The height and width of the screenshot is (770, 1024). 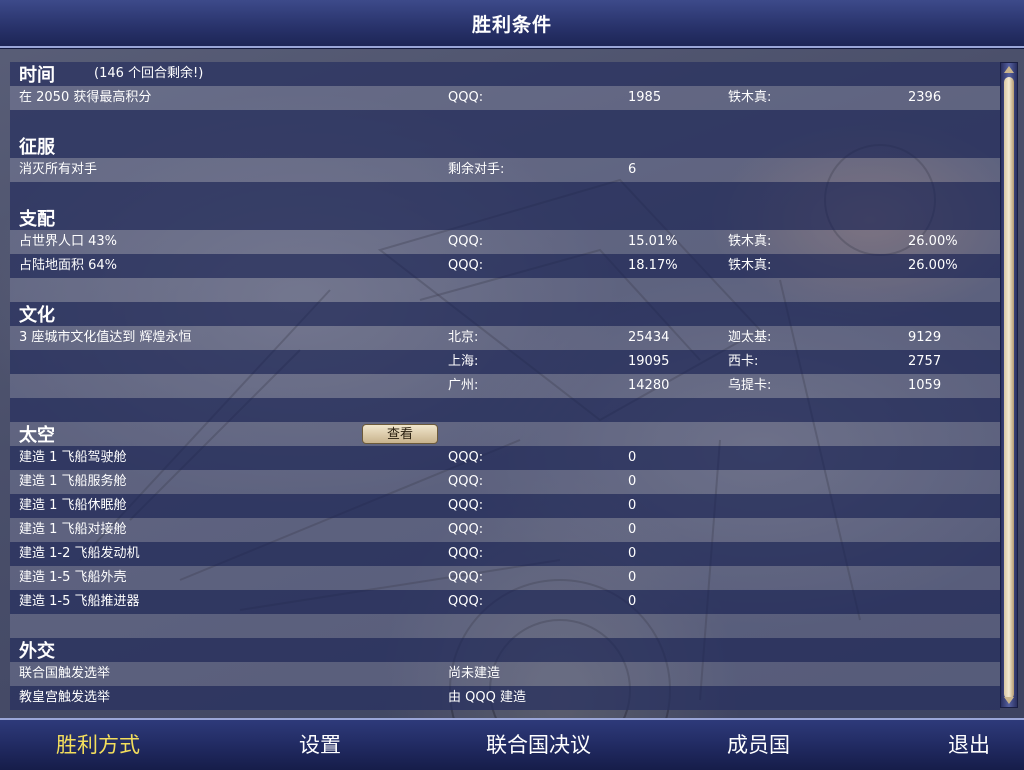 What do you see at coordinates (505, 362) in the screenshot?
I see `culture-row-2: 上海: 19095 西卡: 2757` at bounding box center [505, 362].